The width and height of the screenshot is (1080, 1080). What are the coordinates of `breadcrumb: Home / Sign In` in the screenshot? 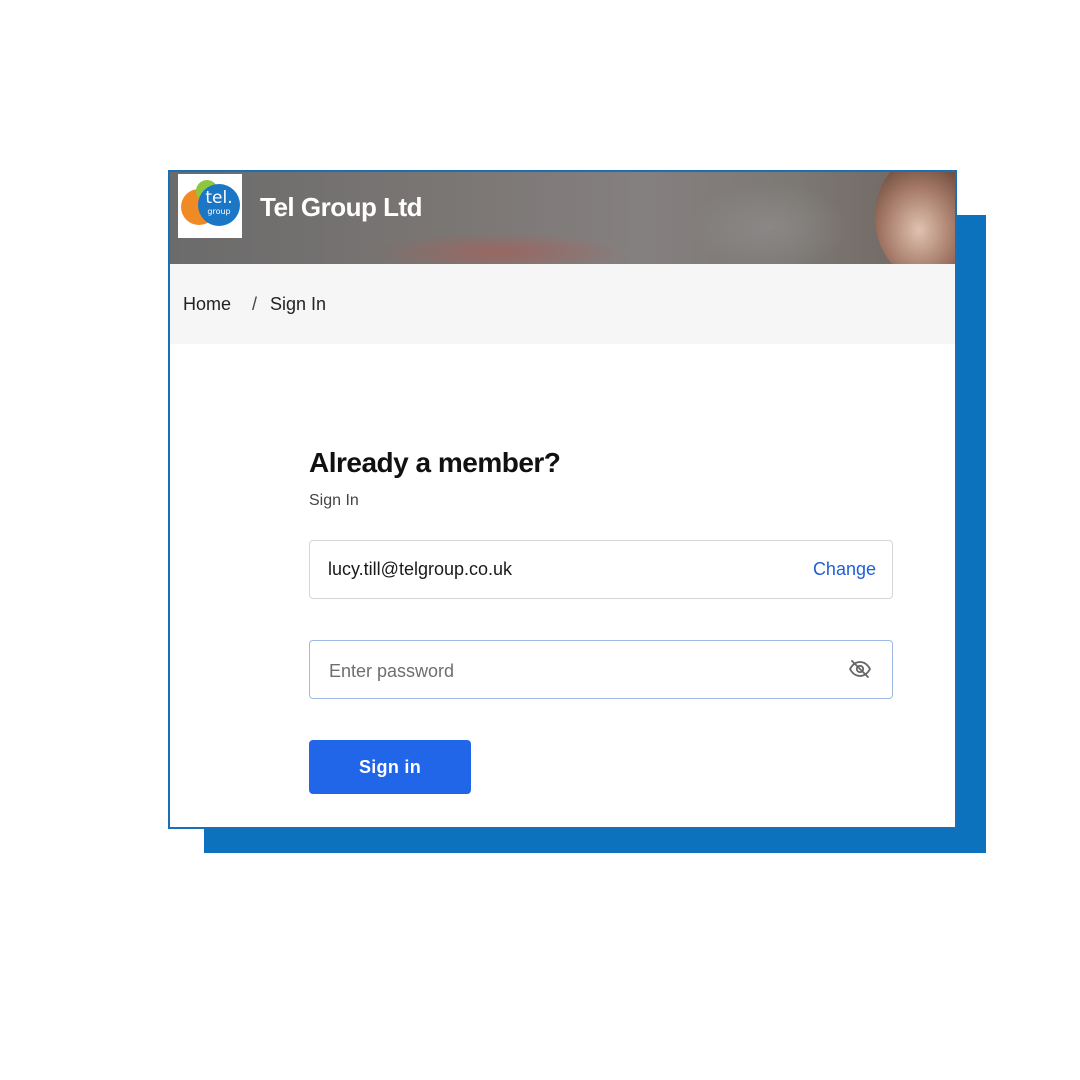 It's located at (562, 304).